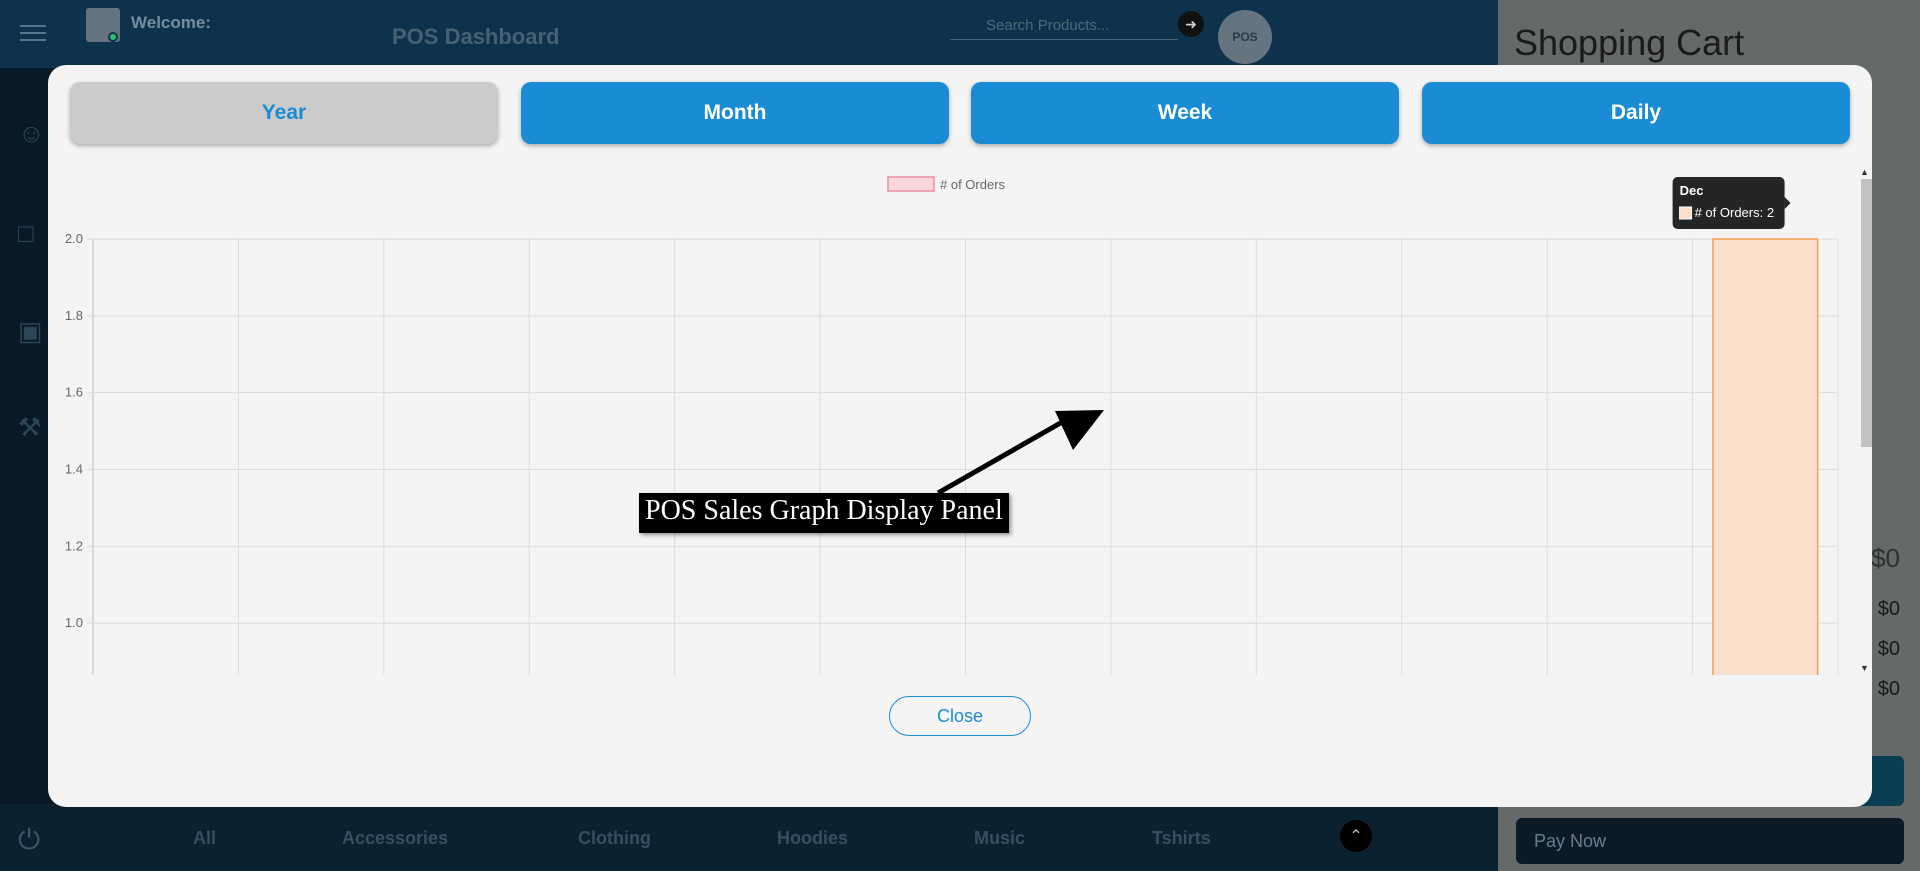 The height and width of the screenshot is (871, 1920). What do you see at coordinates (1734, 212) in the screenshot?
I see `tooltip-text: # of Orders: 2` at bounding box center [1734, 212].